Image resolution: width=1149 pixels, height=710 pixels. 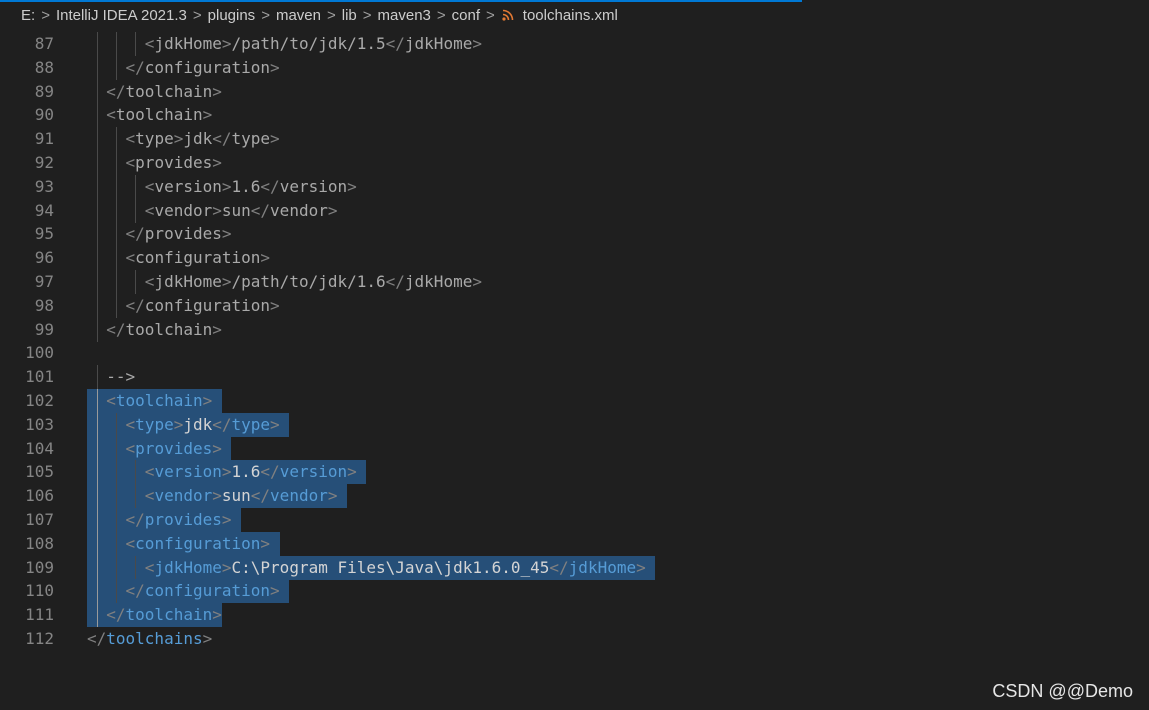 I want to click on token-plain: configuration, so click(x=198, y=258).